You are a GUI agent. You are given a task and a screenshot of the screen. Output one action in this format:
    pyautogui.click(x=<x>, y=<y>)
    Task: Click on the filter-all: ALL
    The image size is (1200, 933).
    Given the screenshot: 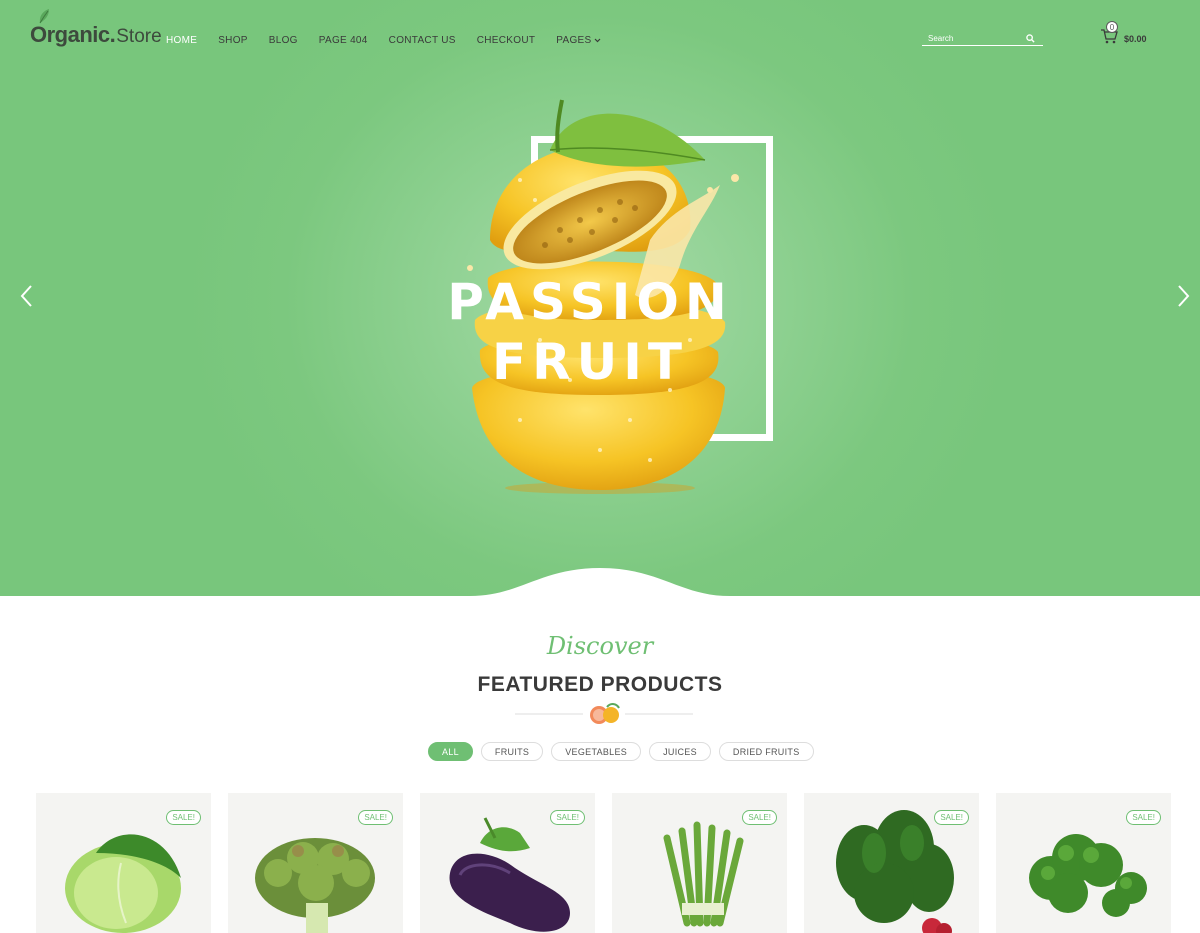 What is the action you would take?
    pyautogui.click(x=450, y=751)
    